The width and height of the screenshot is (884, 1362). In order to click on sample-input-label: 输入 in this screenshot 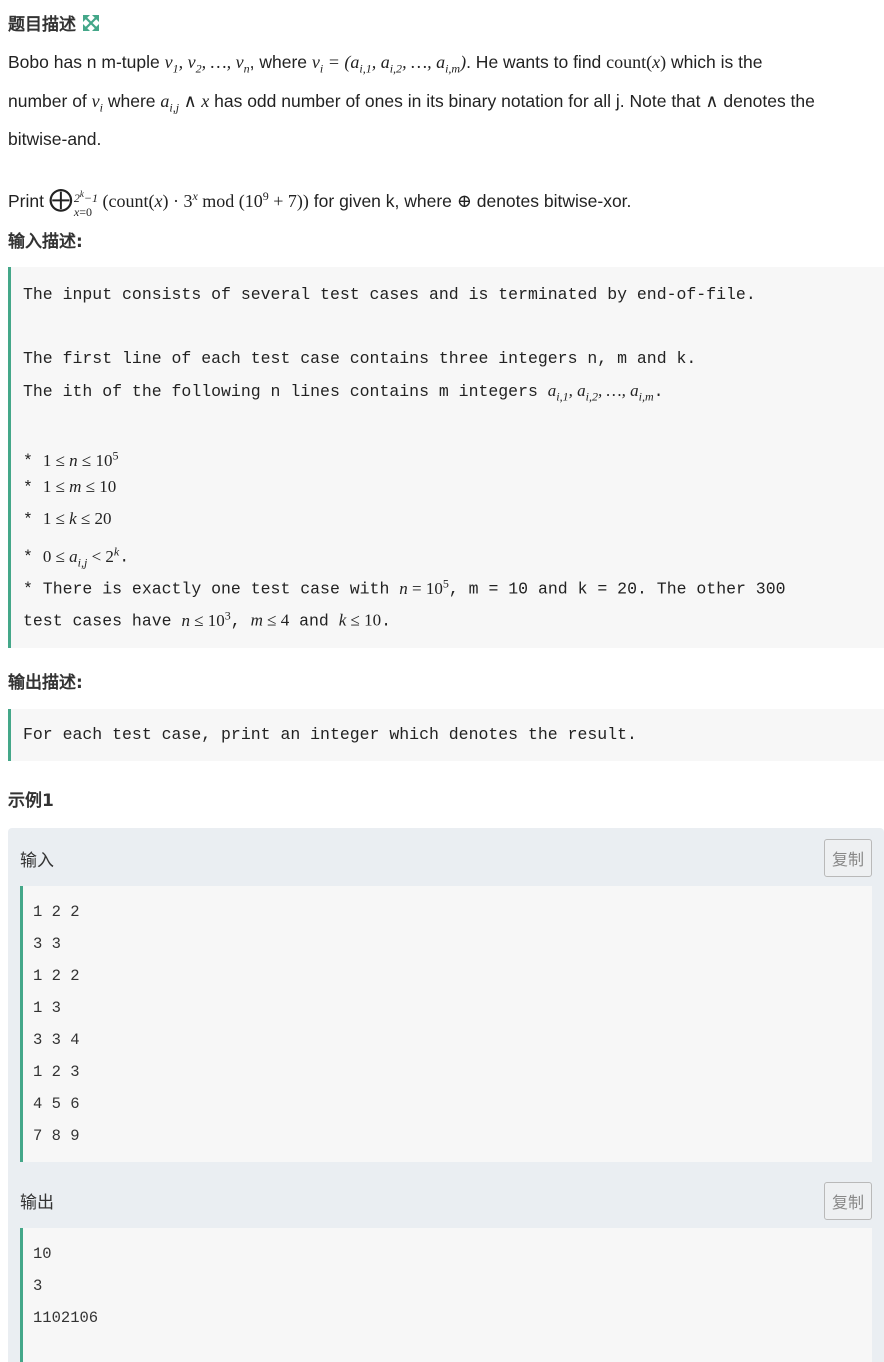, I will do `click(37, 861)`.